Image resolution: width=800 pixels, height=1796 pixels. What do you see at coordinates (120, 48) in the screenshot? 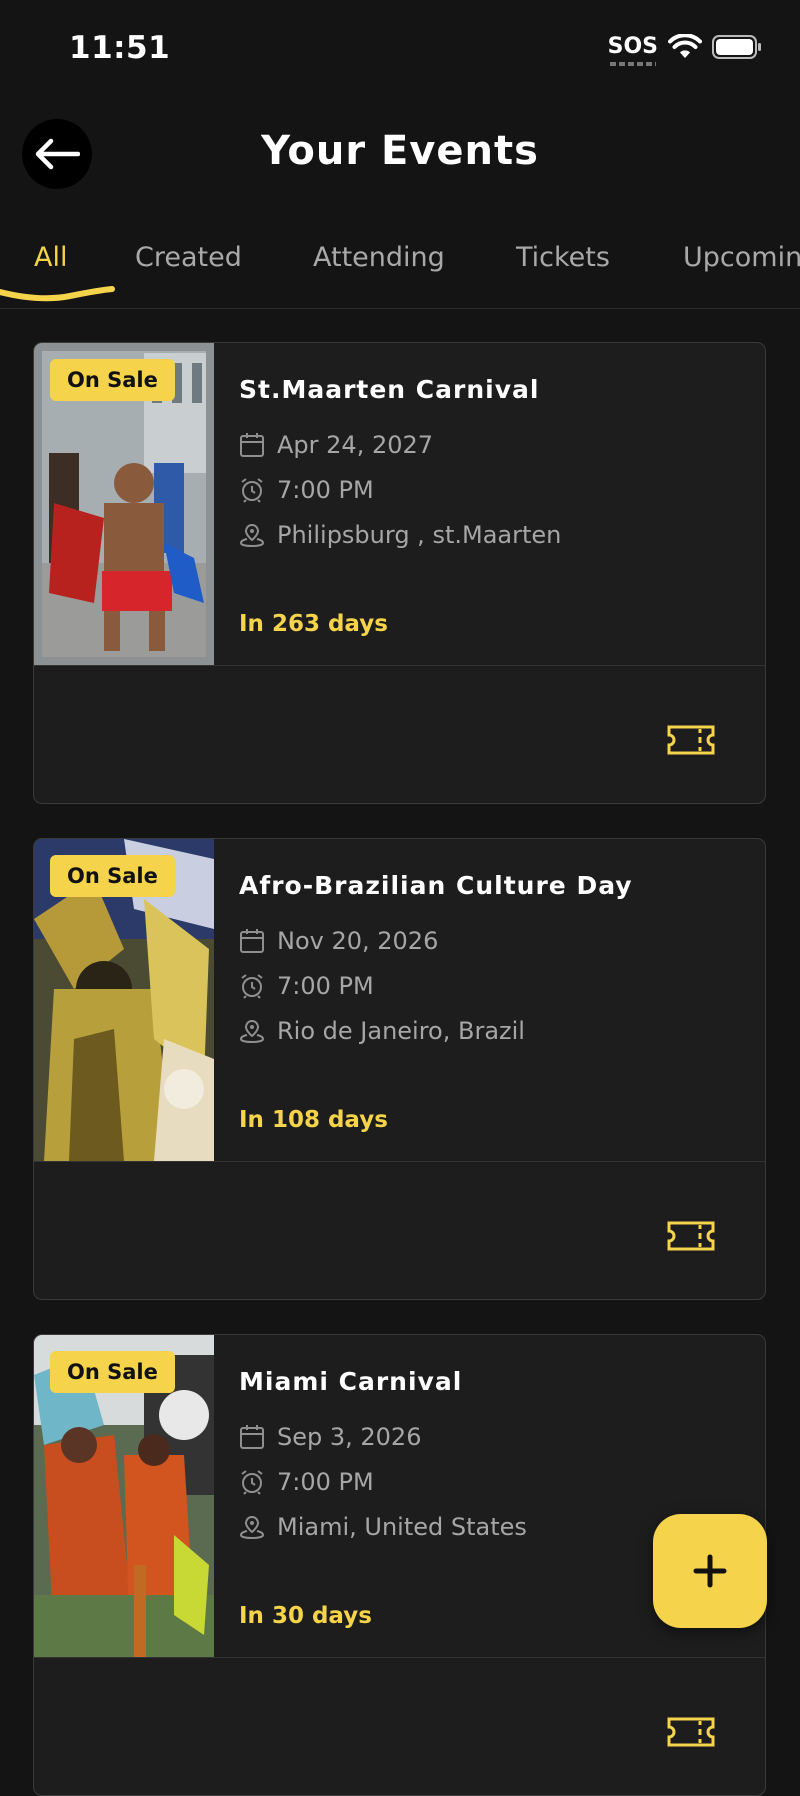
I see `status-time: 11:51` at bounding box center [120, 48].